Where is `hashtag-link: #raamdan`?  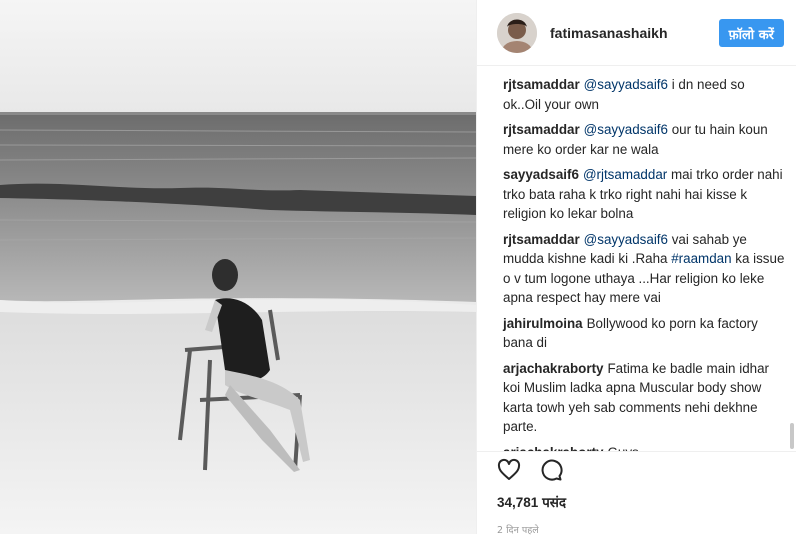
hashtag-link: #raamdan is located at coordinates (701, 258).